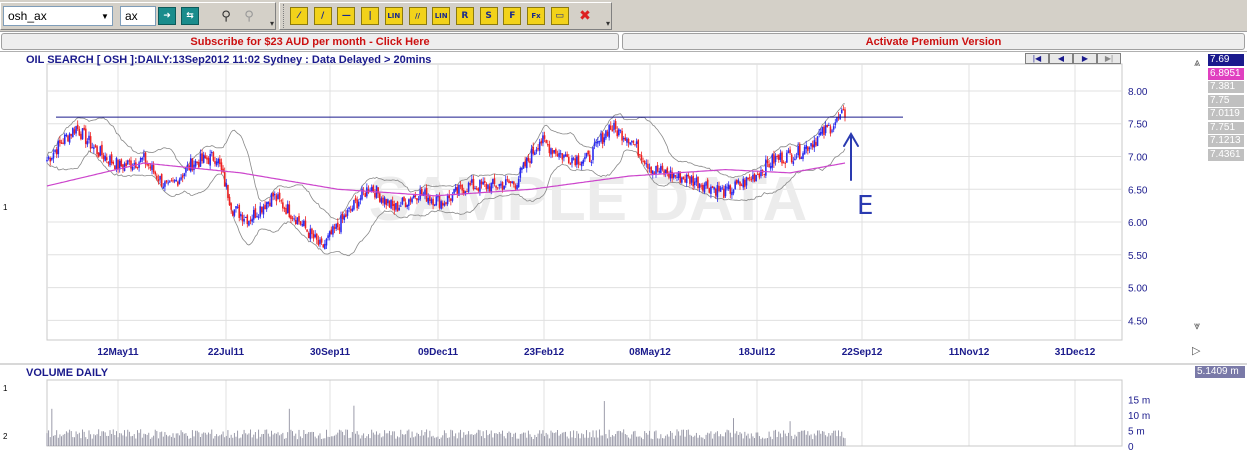 This screenshot has height=459, width=1247. Describe the element at coordinates (1220, 372) in the screenshot. I see `volume-tag: 5.1409 m` at that location.